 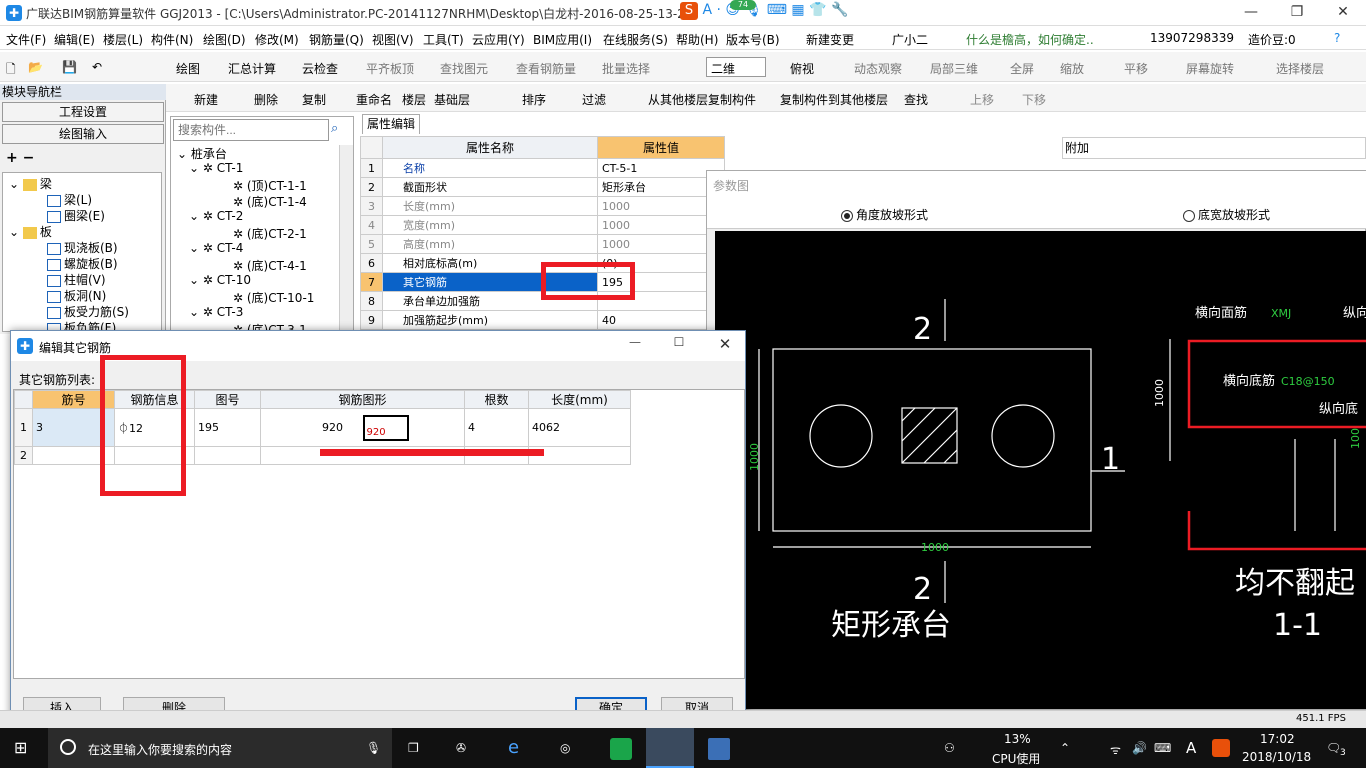 I want to click on property-row: 9 加强筋起步(mm) 40, so click(x=542, y=320).